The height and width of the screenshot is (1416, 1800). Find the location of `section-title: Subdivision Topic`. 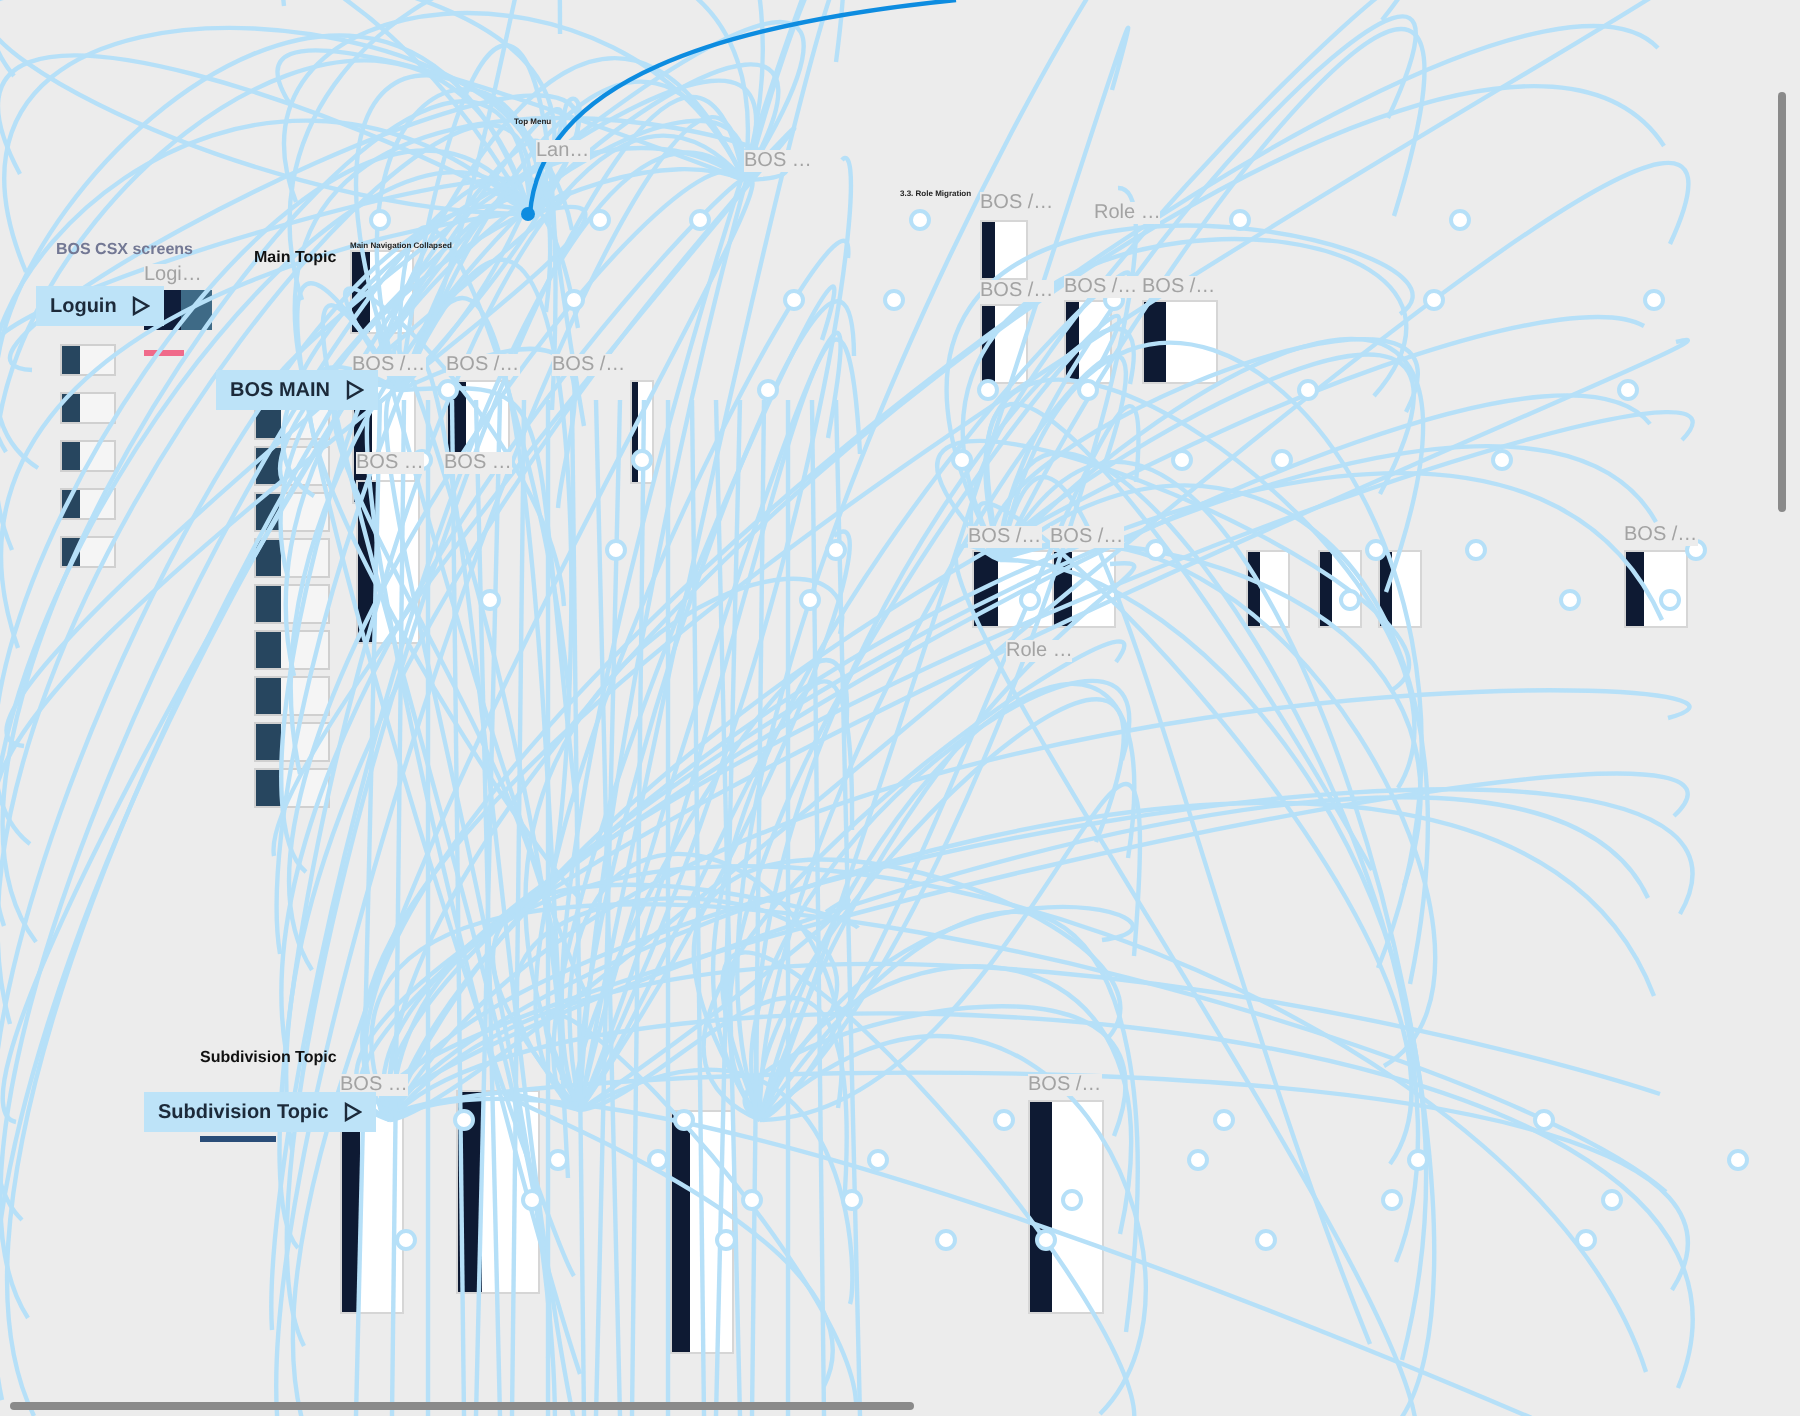

section-title: Subdivision Topic is located at coordinates (268, 1057).